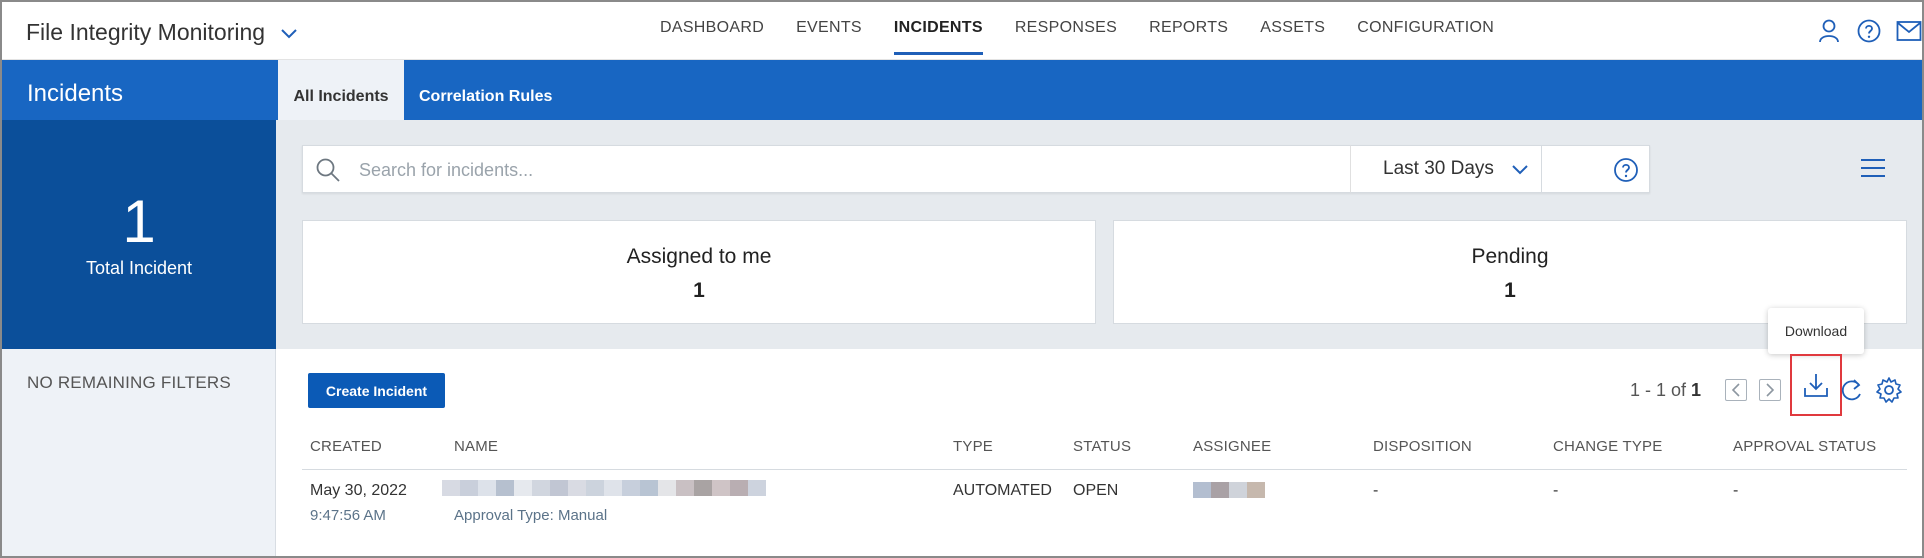 The image size is (1924, 558). I want to click on total-incident-card: 1 Total Incident, so click(139, 234).